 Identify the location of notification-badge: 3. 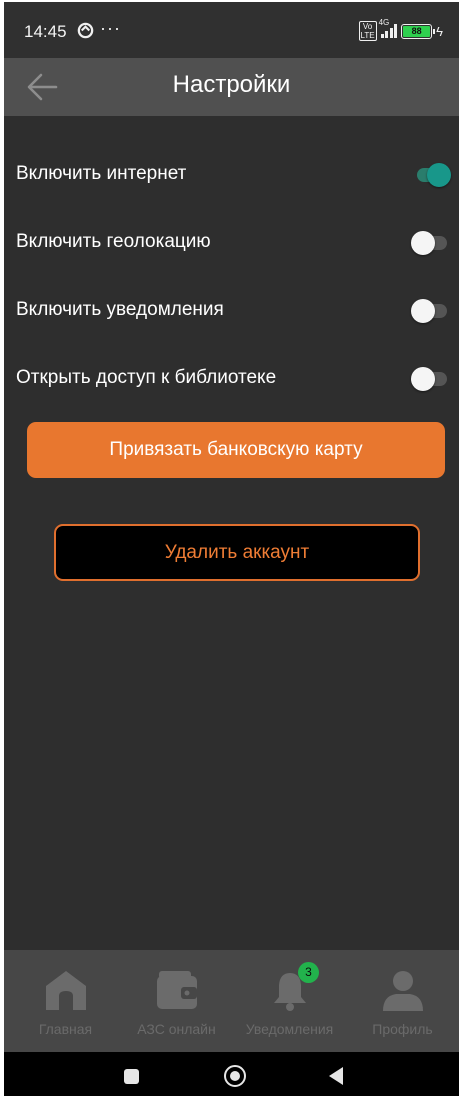
(308, 972).